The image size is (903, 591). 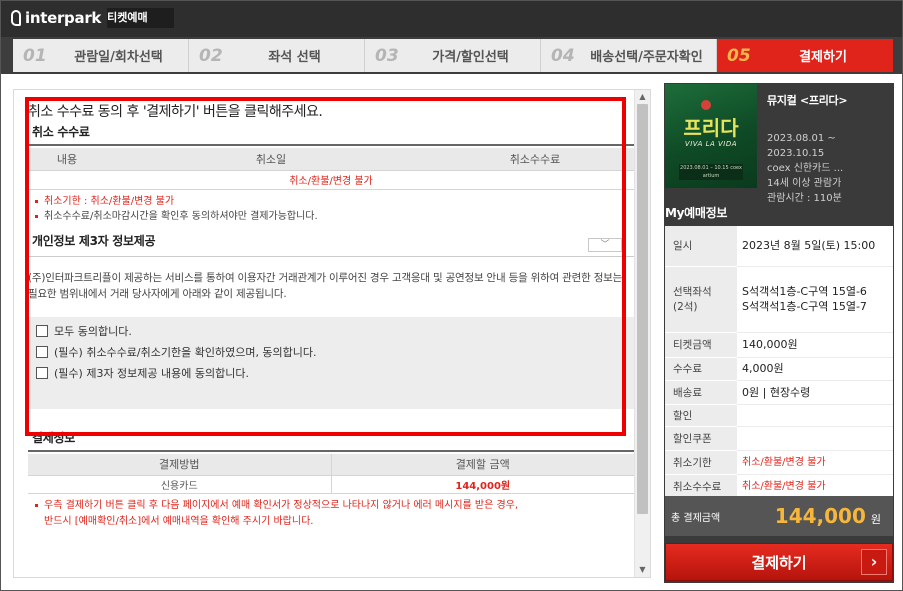 I want to click on table-row: 할인, so click(x=779, y=415).